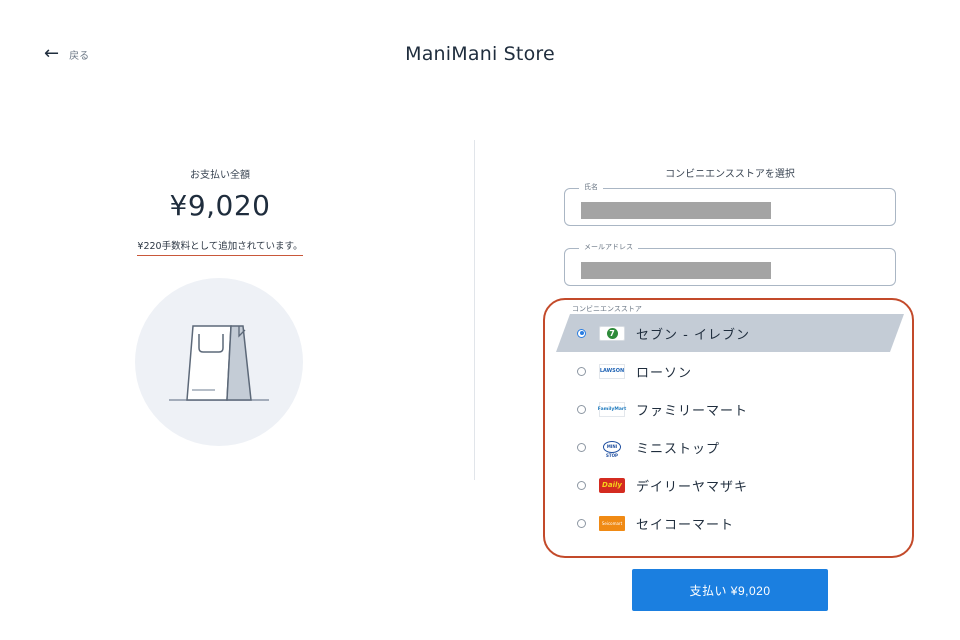  I want to click on store-option-ministop: MINI STOP ミニストップ, so click(731, 447).